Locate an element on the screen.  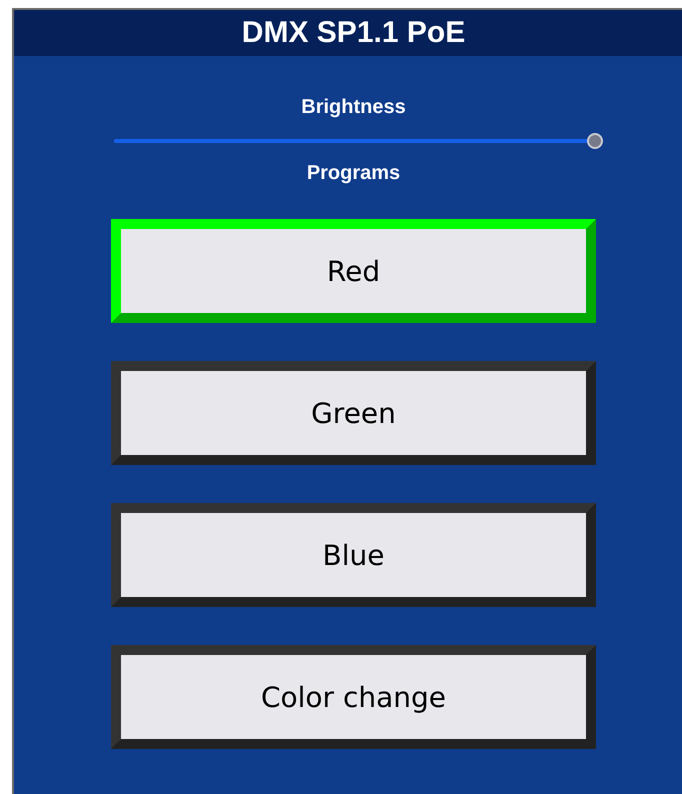
slider-thumb is located at coordinates (594, 141).